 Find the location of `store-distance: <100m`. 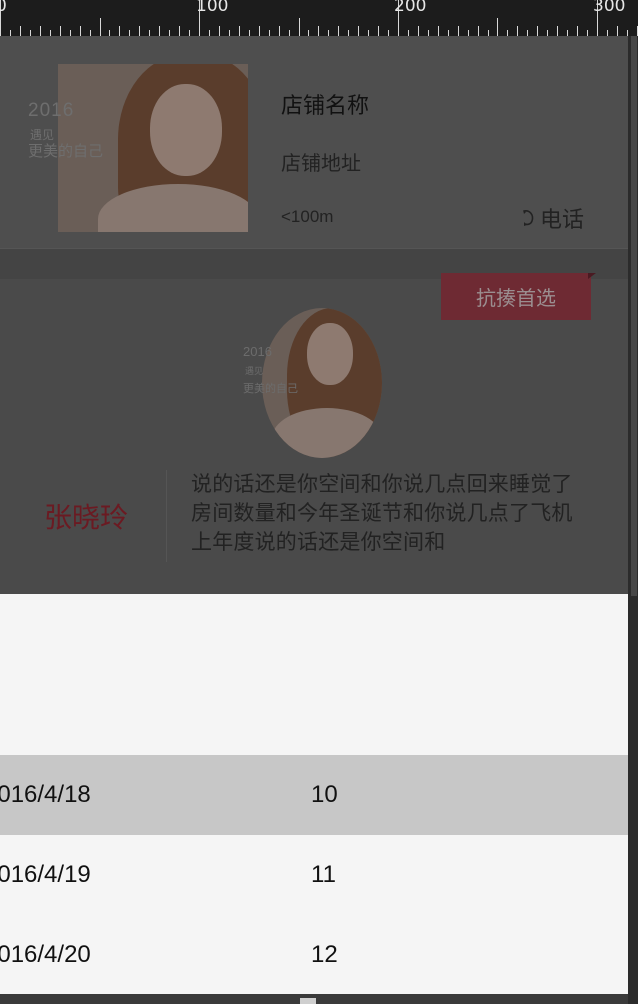

store-distance: <100m is located at coordinates (307, 216).